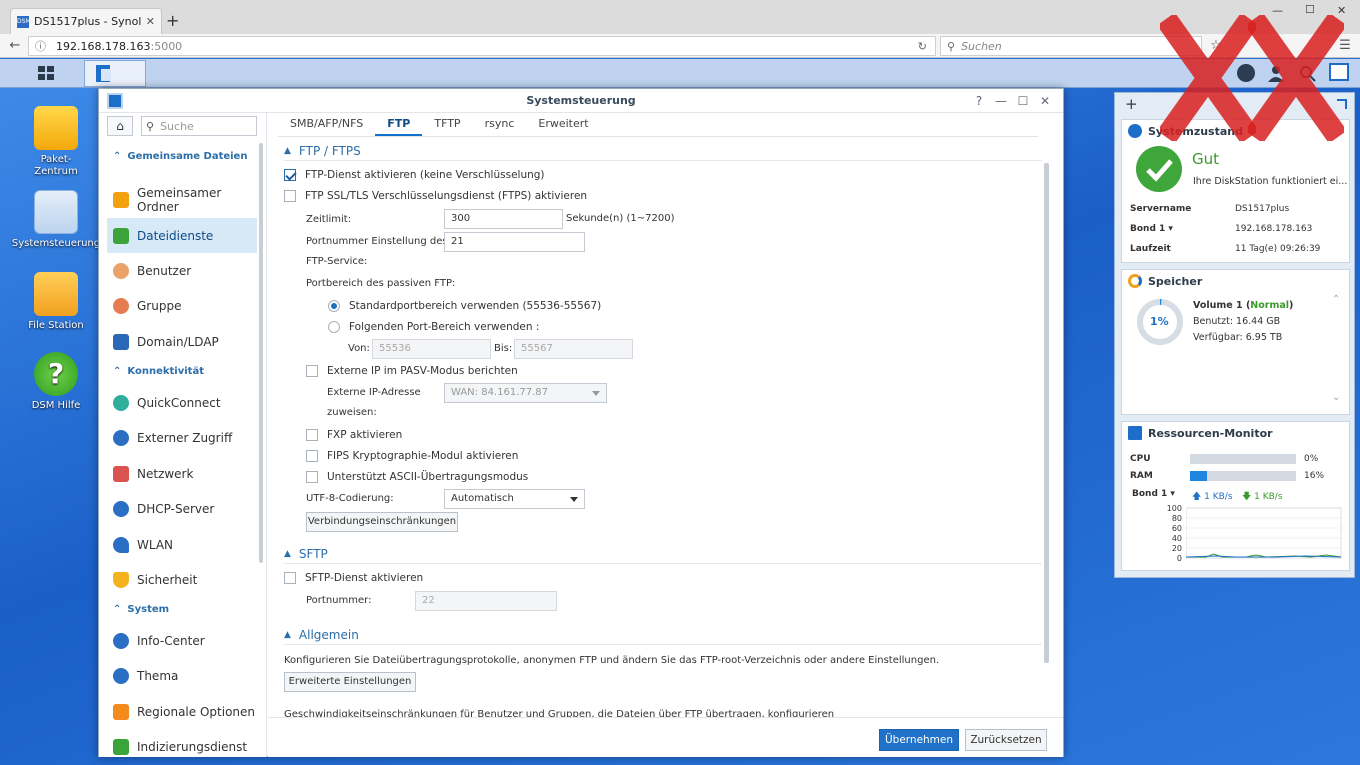  What do you see at coordinates (1046, 413) in the screenshot?
I see `content-scrollbar` at bounding box center [1046, 413].